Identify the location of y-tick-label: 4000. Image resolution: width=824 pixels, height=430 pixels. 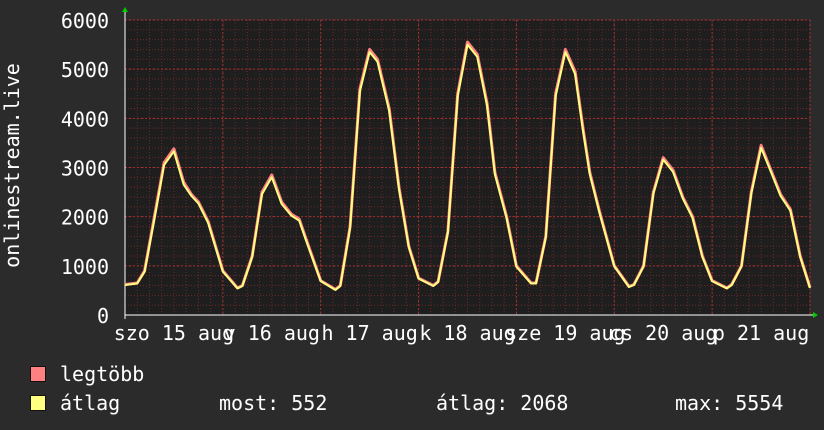
(85, 119).